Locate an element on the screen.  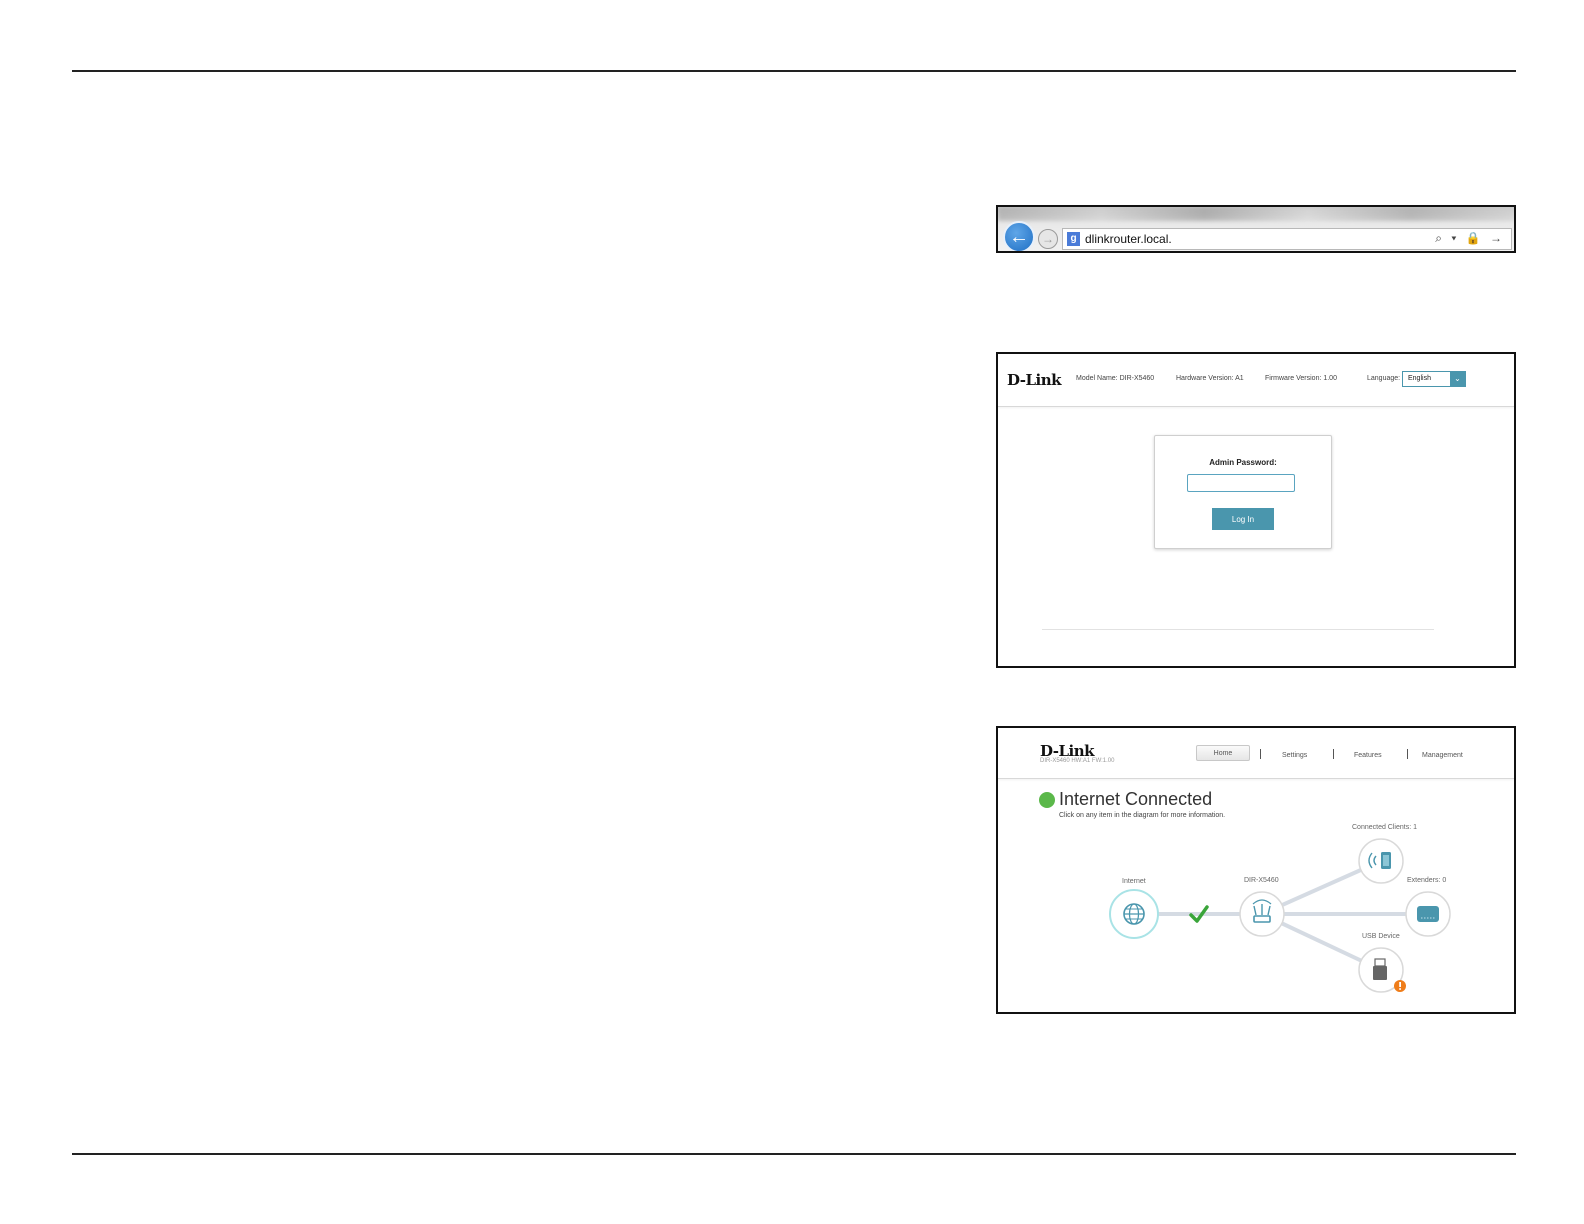
address-bar: g dlinkrouter.local. ⌕ ▾ 🔒 → is located at coordinates (1287, 239).